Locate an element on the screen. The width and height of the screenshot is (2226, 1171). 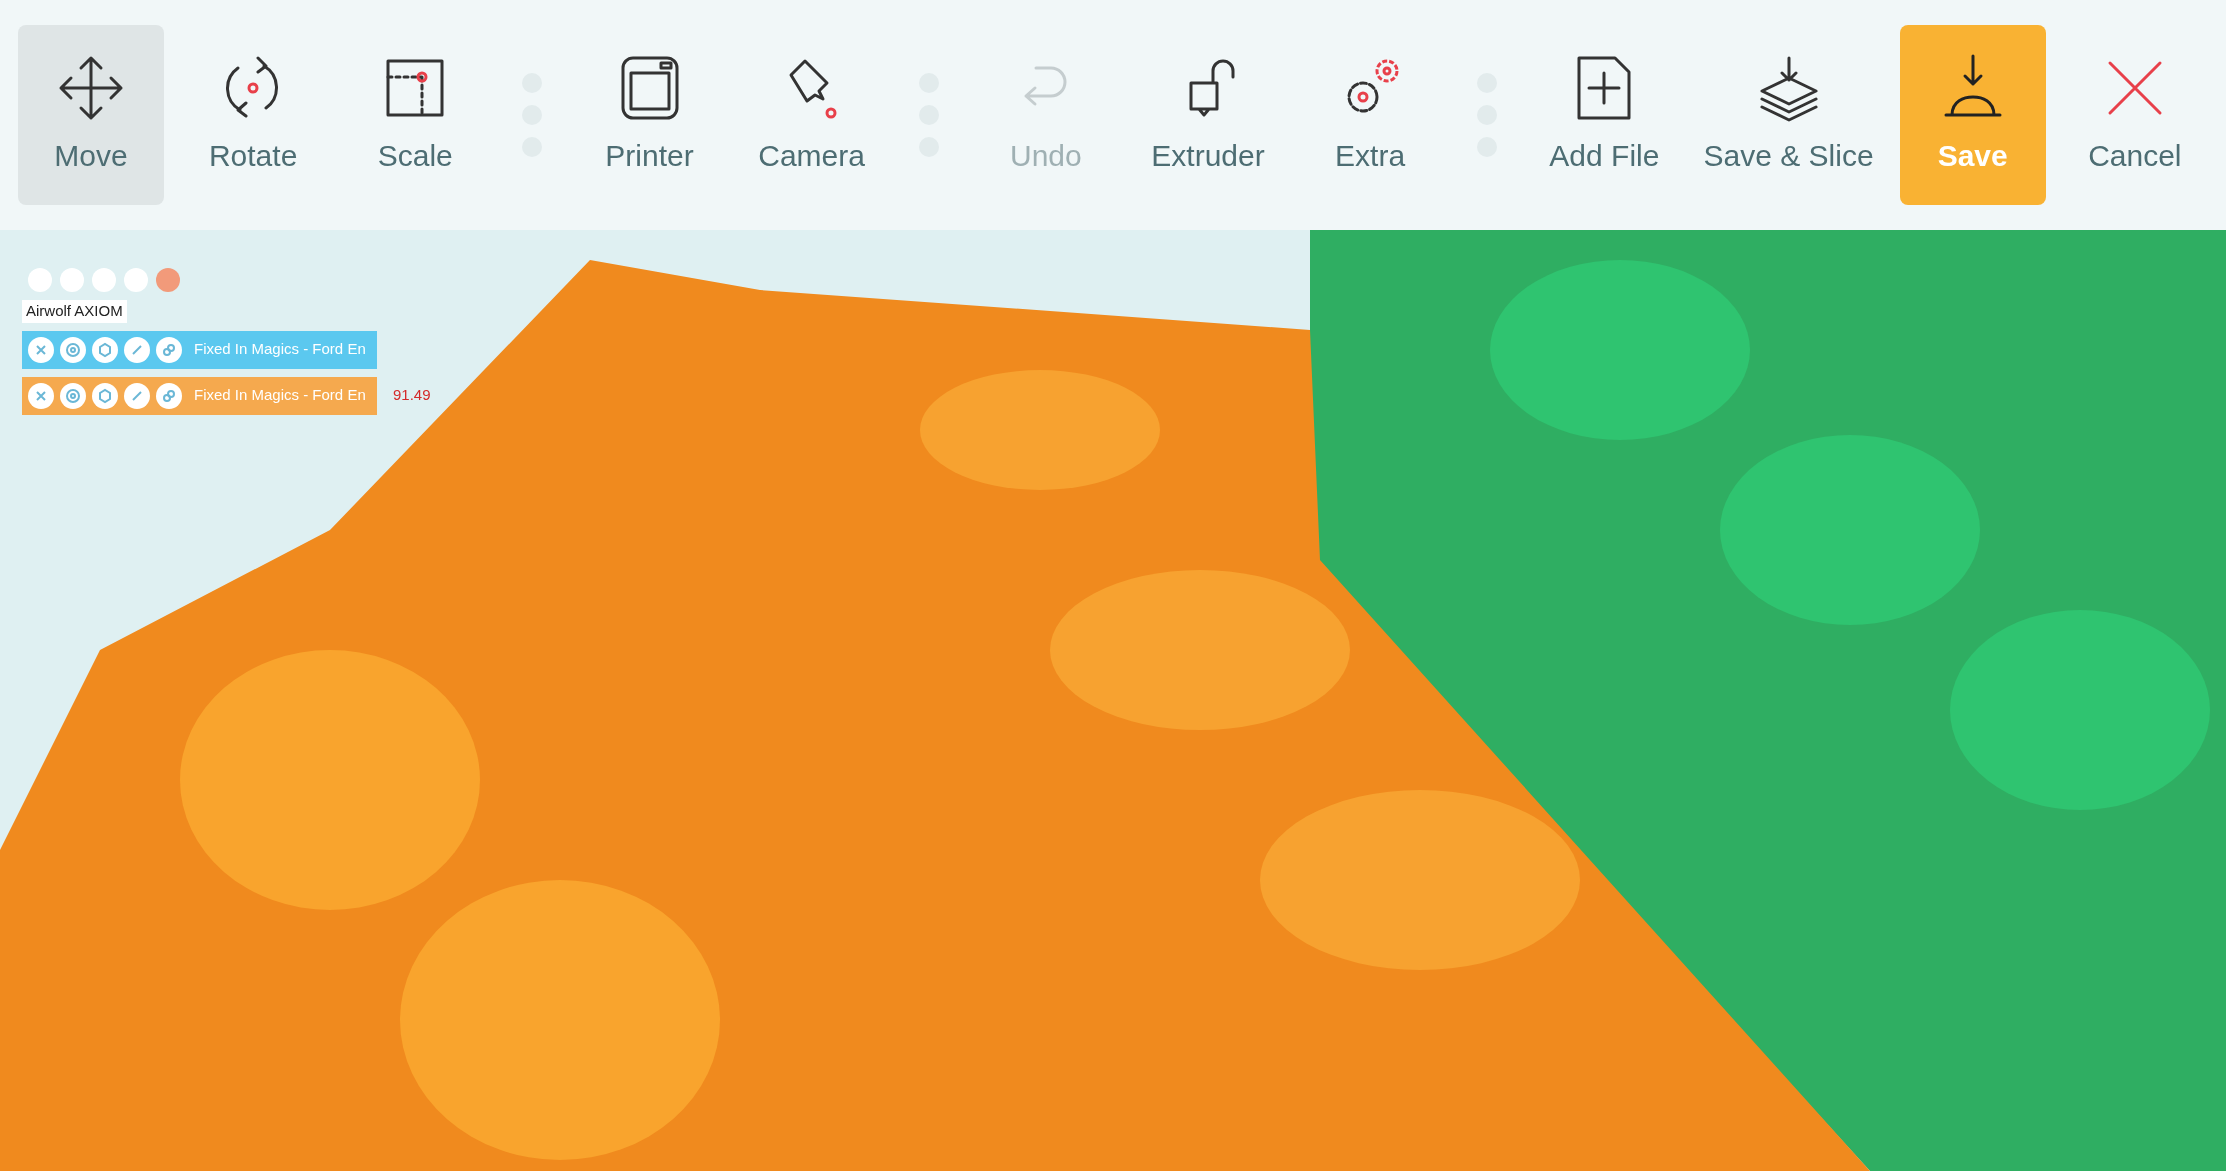
toolbar-button: Extruder is located at coordinates (1208, 115).